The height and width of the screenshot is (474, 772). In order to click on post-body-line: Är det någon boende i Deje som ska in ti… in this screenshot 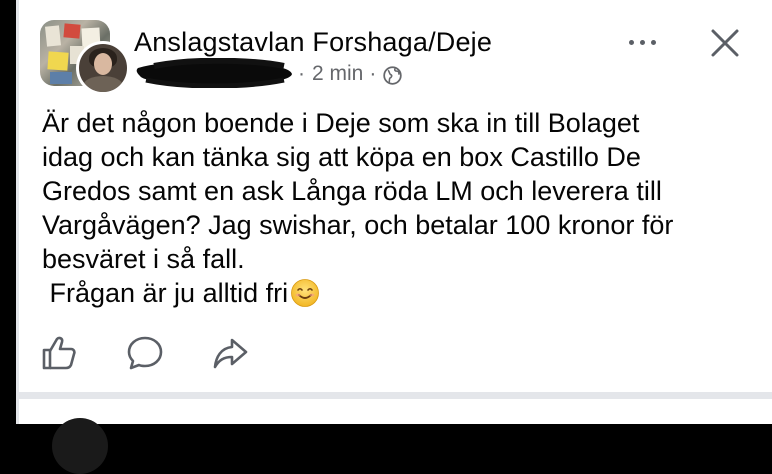, I will do `click(341, 123)`.